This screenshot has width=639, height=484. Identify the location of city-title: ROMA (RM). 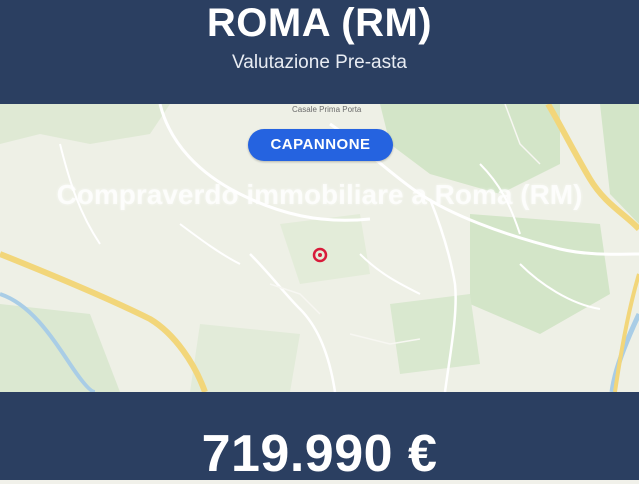
(319, 23).